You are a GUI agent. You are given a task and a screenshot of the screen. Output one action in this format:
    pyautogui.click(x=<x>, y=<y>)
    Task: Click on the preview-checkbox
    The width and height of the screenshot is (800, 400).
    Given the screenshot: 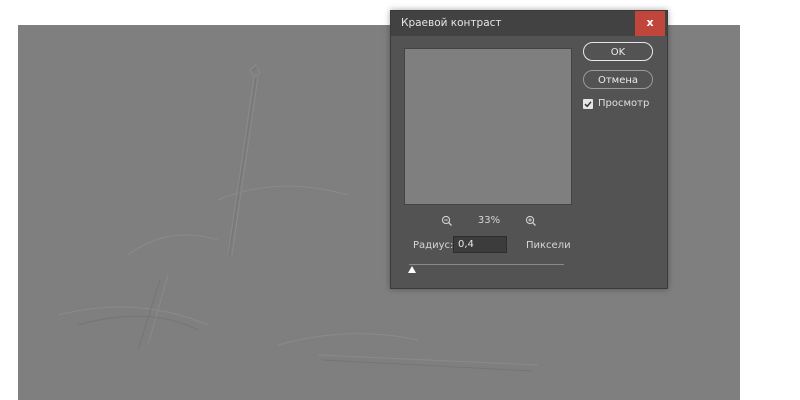 What is the action you would take?
    pyautogui.click(x=588, y=104)
    